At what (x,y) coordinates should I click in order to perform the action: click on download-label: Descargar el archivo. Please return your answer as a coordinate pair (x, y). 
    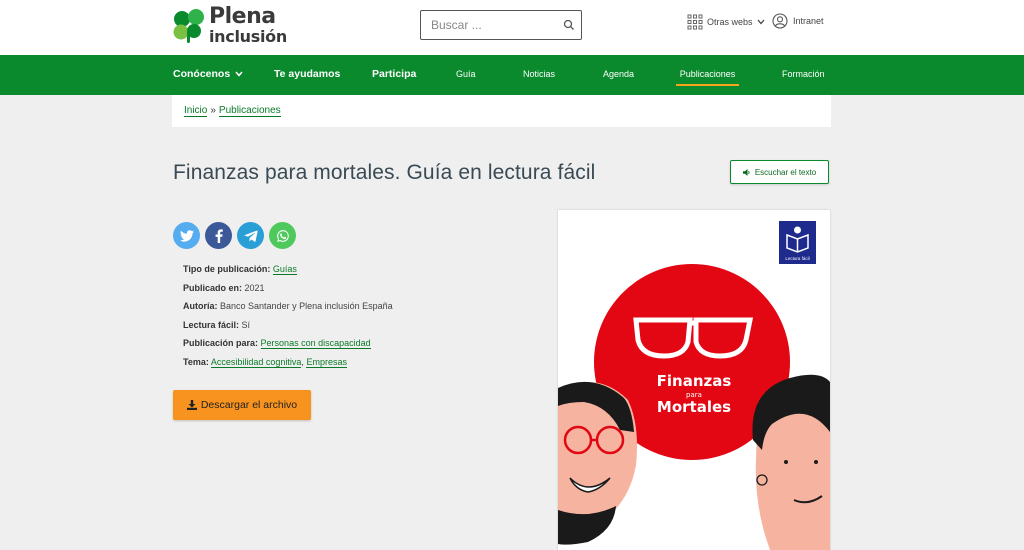
    Looking at the image, I should click on (249, 405).